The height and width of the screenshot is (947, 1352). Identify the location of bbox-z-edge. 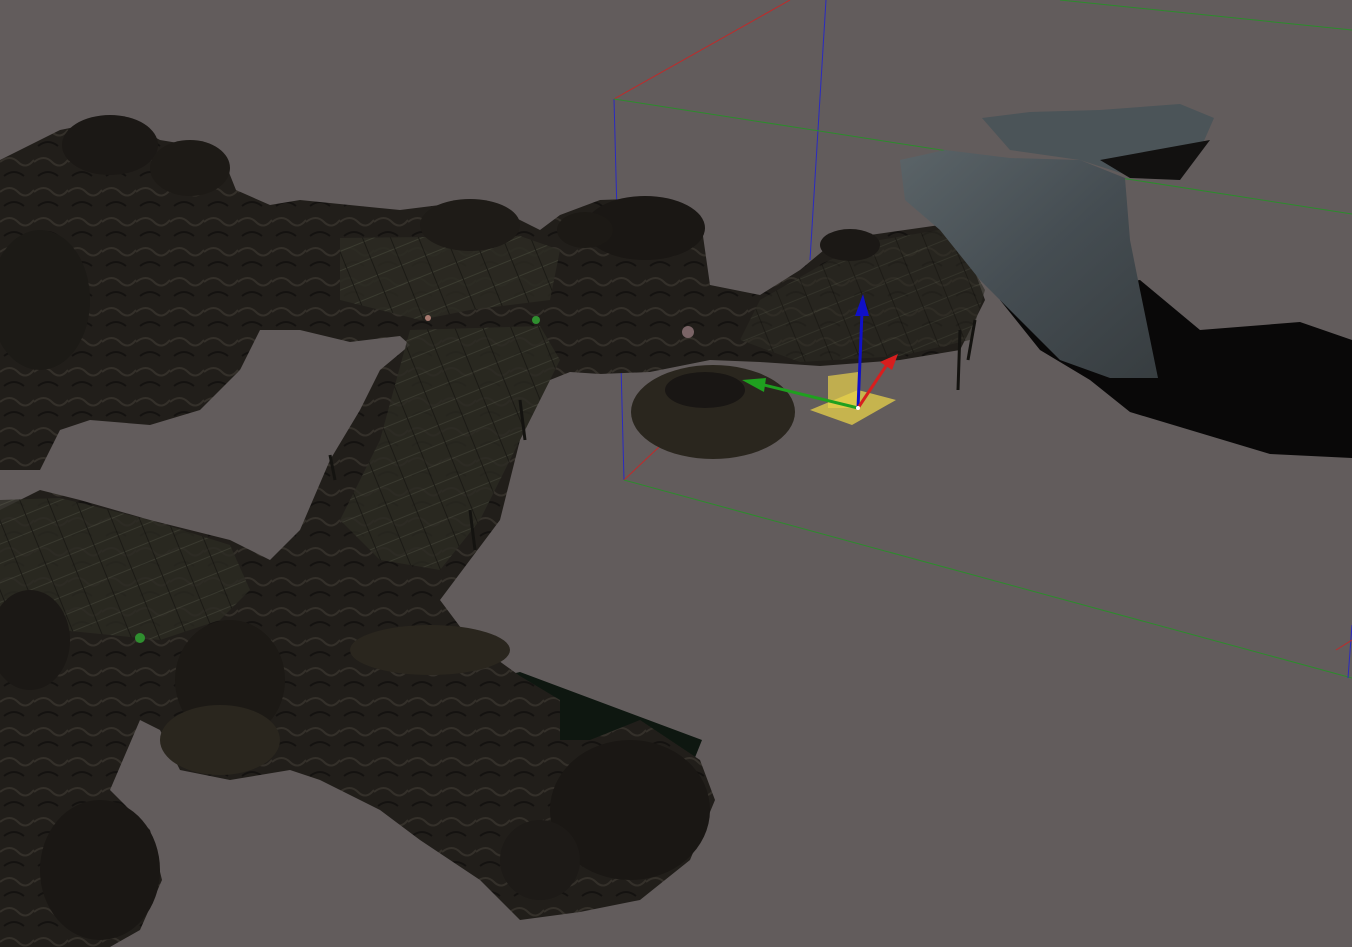
(1349, 651).